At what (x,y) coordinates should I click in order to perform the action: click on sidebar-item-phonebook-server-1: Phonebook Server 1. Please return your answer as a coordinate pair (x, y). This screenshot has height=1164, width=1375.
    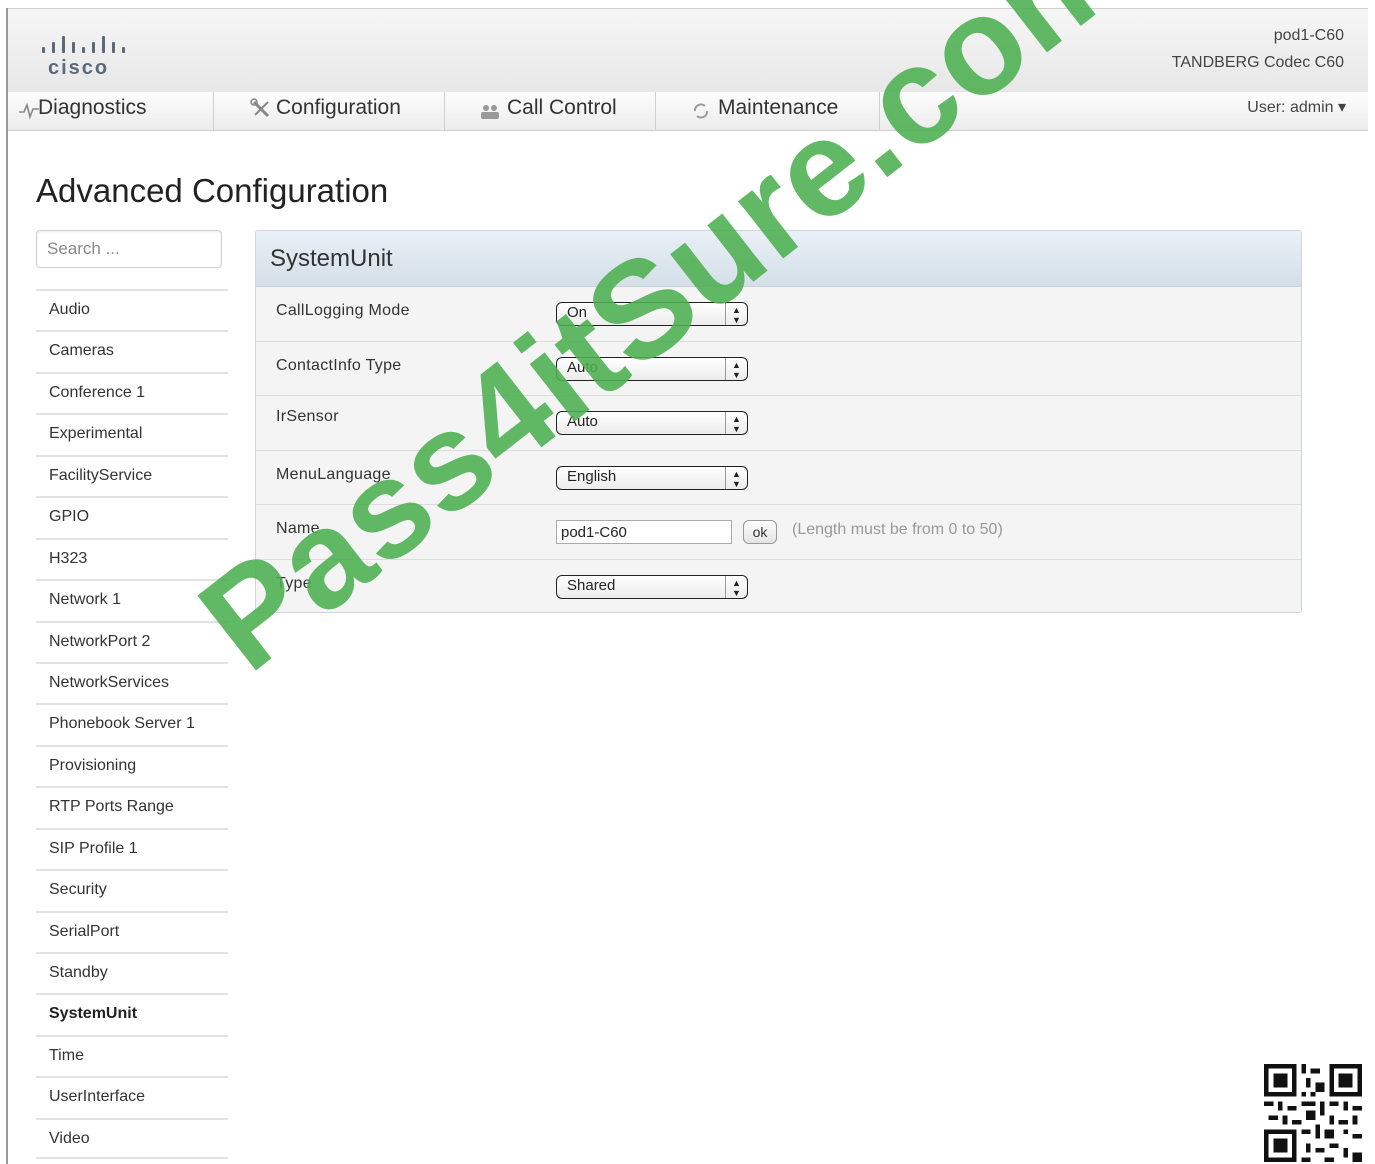
    Looking at the image, I should click on (132, 723).